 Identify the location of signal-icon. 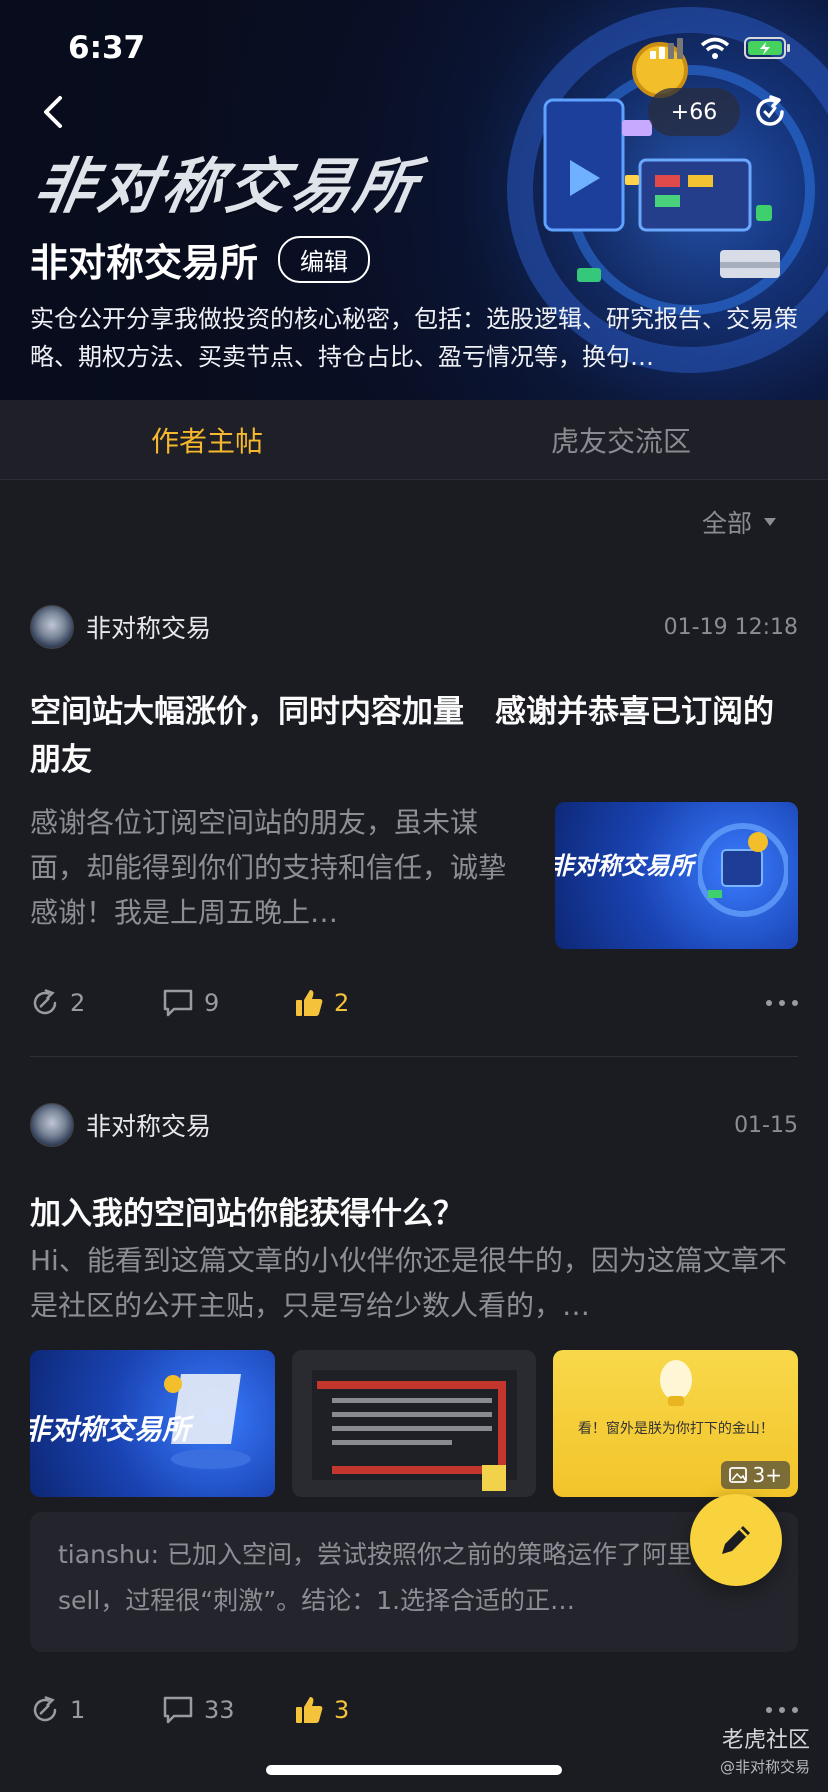
(666, 48).